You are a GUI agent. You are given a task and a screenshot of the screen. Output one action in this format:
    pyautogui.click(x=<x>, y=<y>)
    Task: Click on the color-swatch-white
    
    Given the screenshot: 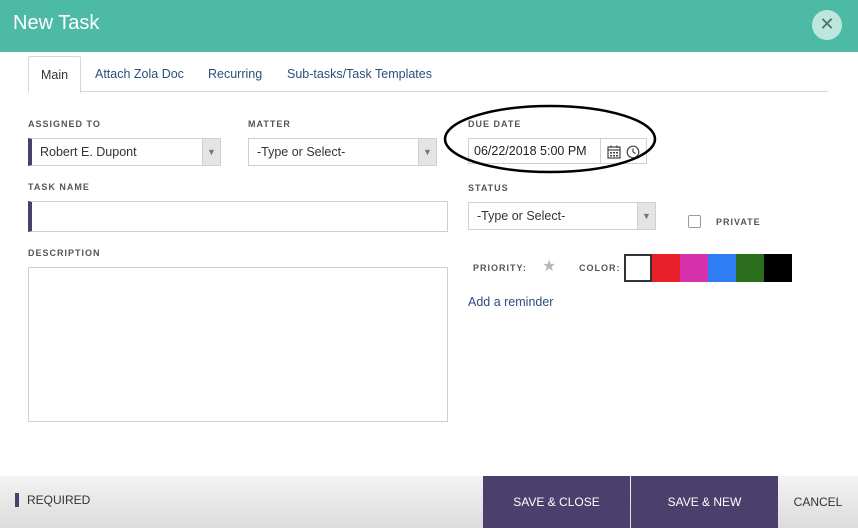 What is the action you would take?
    pyautogui.click(x=638, y=268)
    